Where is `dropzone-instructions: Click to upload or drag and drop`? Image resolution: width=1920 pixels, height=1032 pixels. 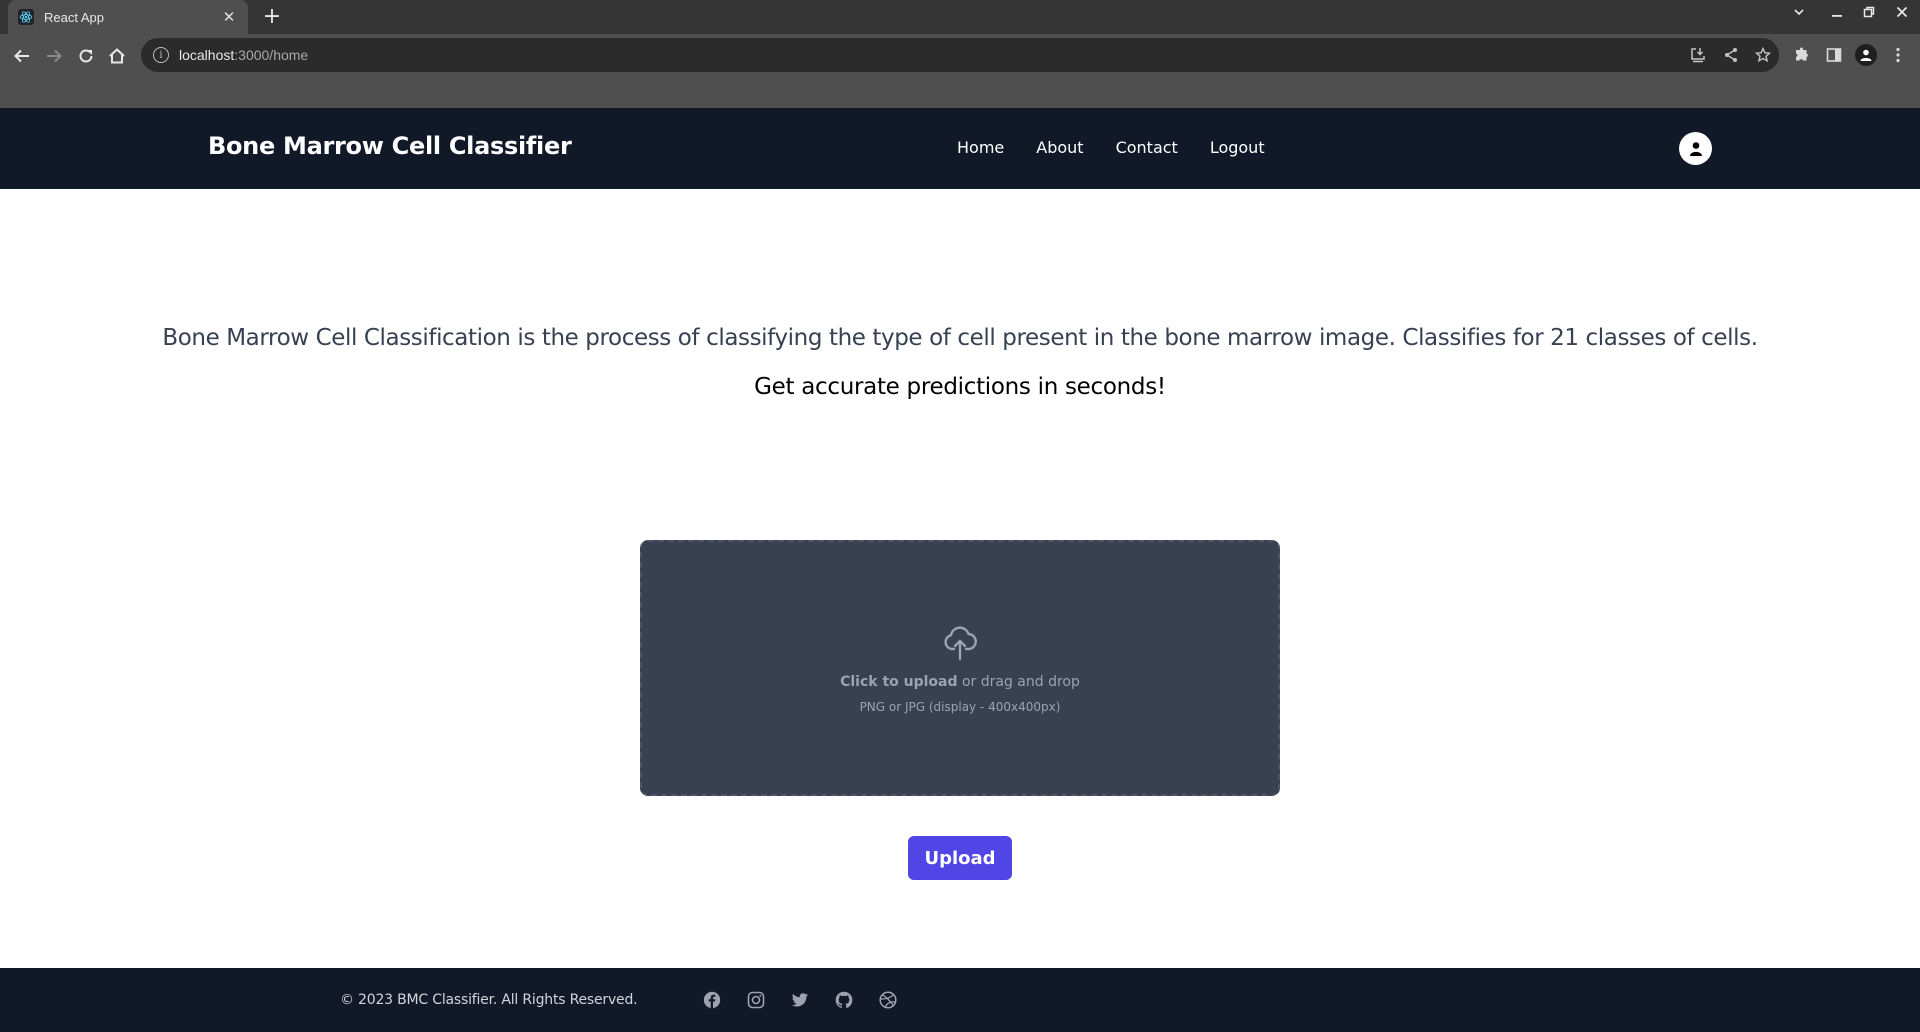
dropzone-instructions: Click to upload or drag and drop is located at coordinates (960, 682).